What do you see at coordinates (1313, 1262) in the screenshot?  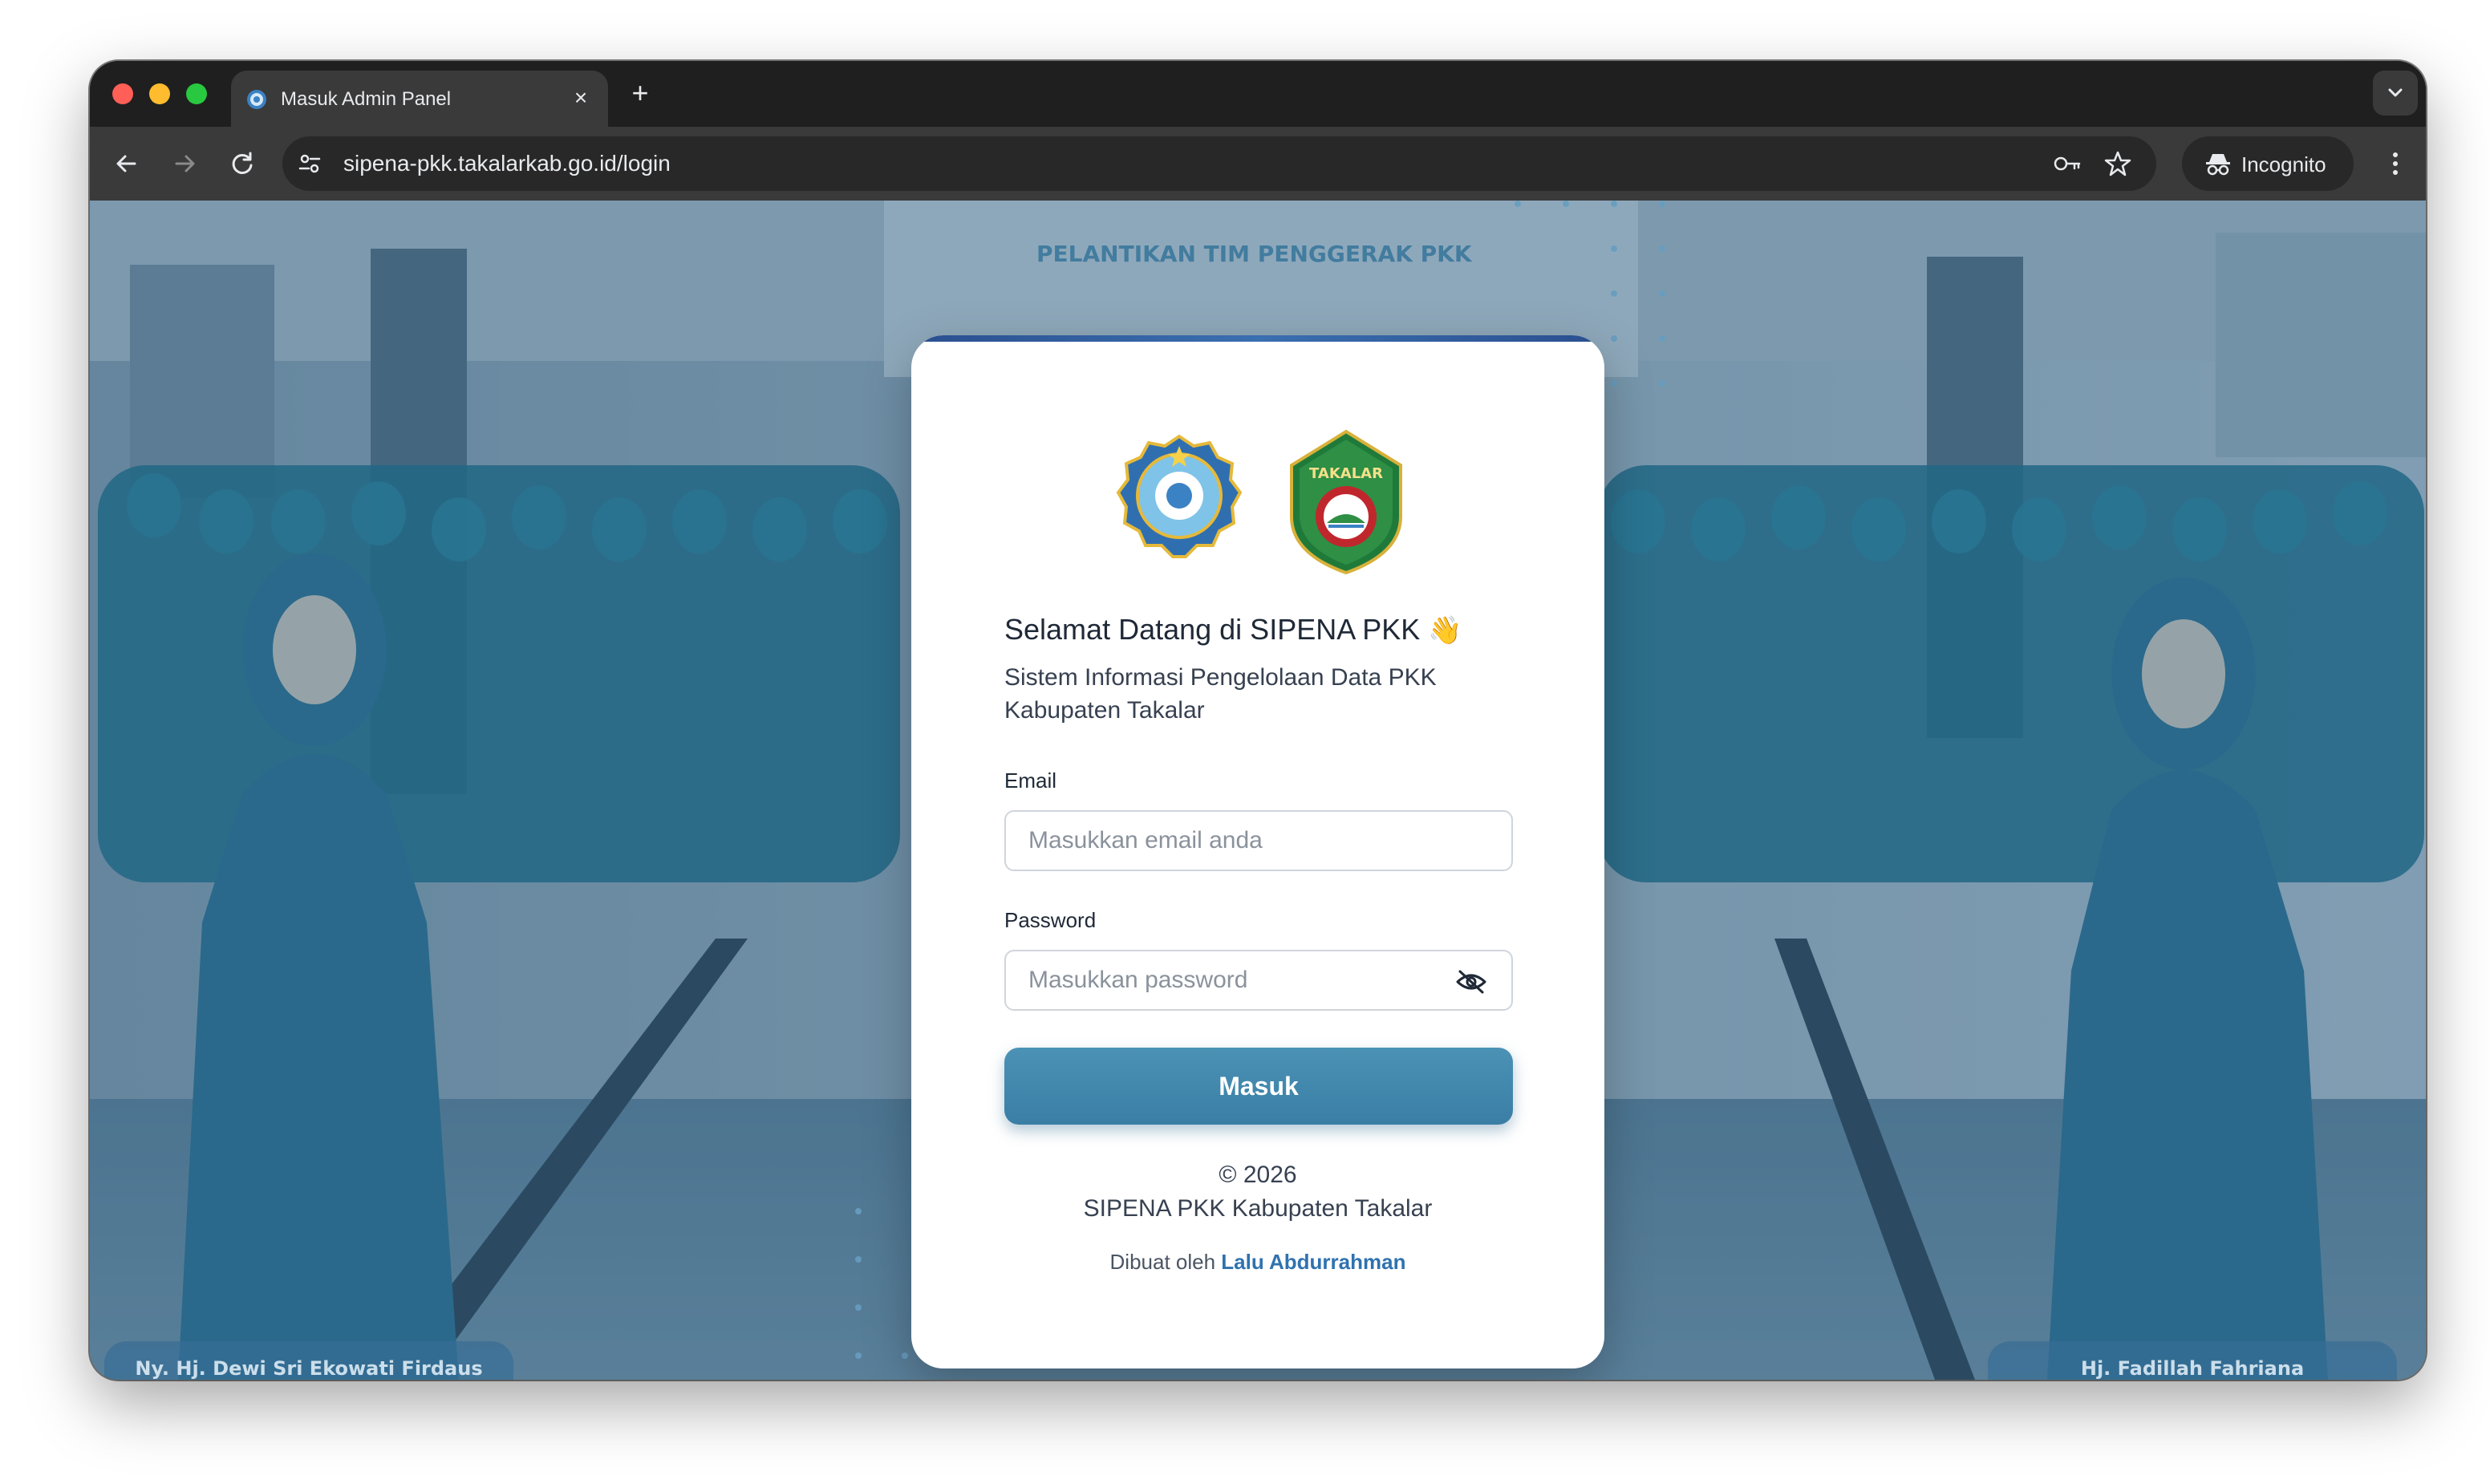 I see `author-link: Lalu Abdurrahman` at bounding box center [1313, 1262].